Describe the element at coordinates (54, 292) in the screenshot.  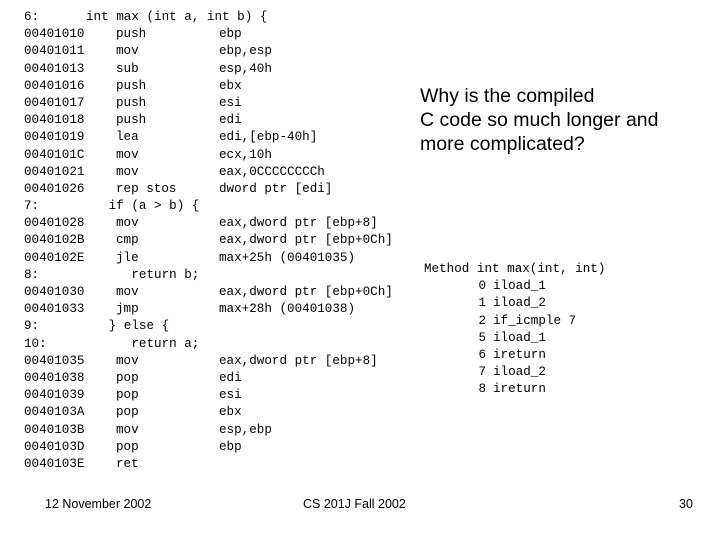
I see `instruction-address: 00401030` at that location.